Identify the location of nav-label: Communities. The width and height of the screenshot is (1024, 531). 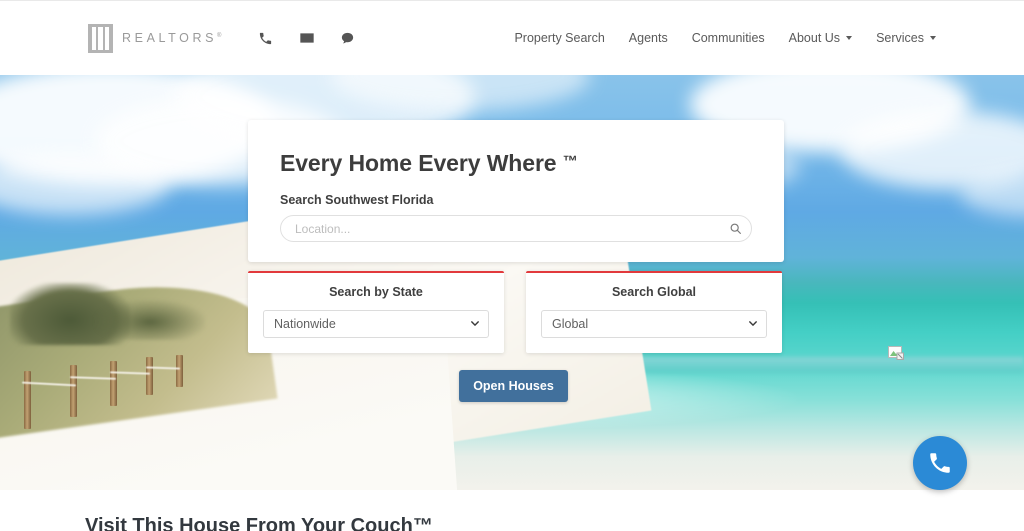
(728, 38).